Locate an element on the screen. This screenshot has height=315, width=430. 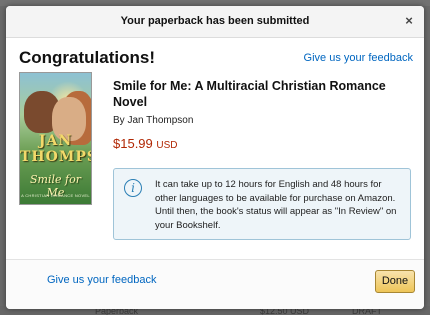
book-author: By Jan Thompson is located at coordinates (153, 120).